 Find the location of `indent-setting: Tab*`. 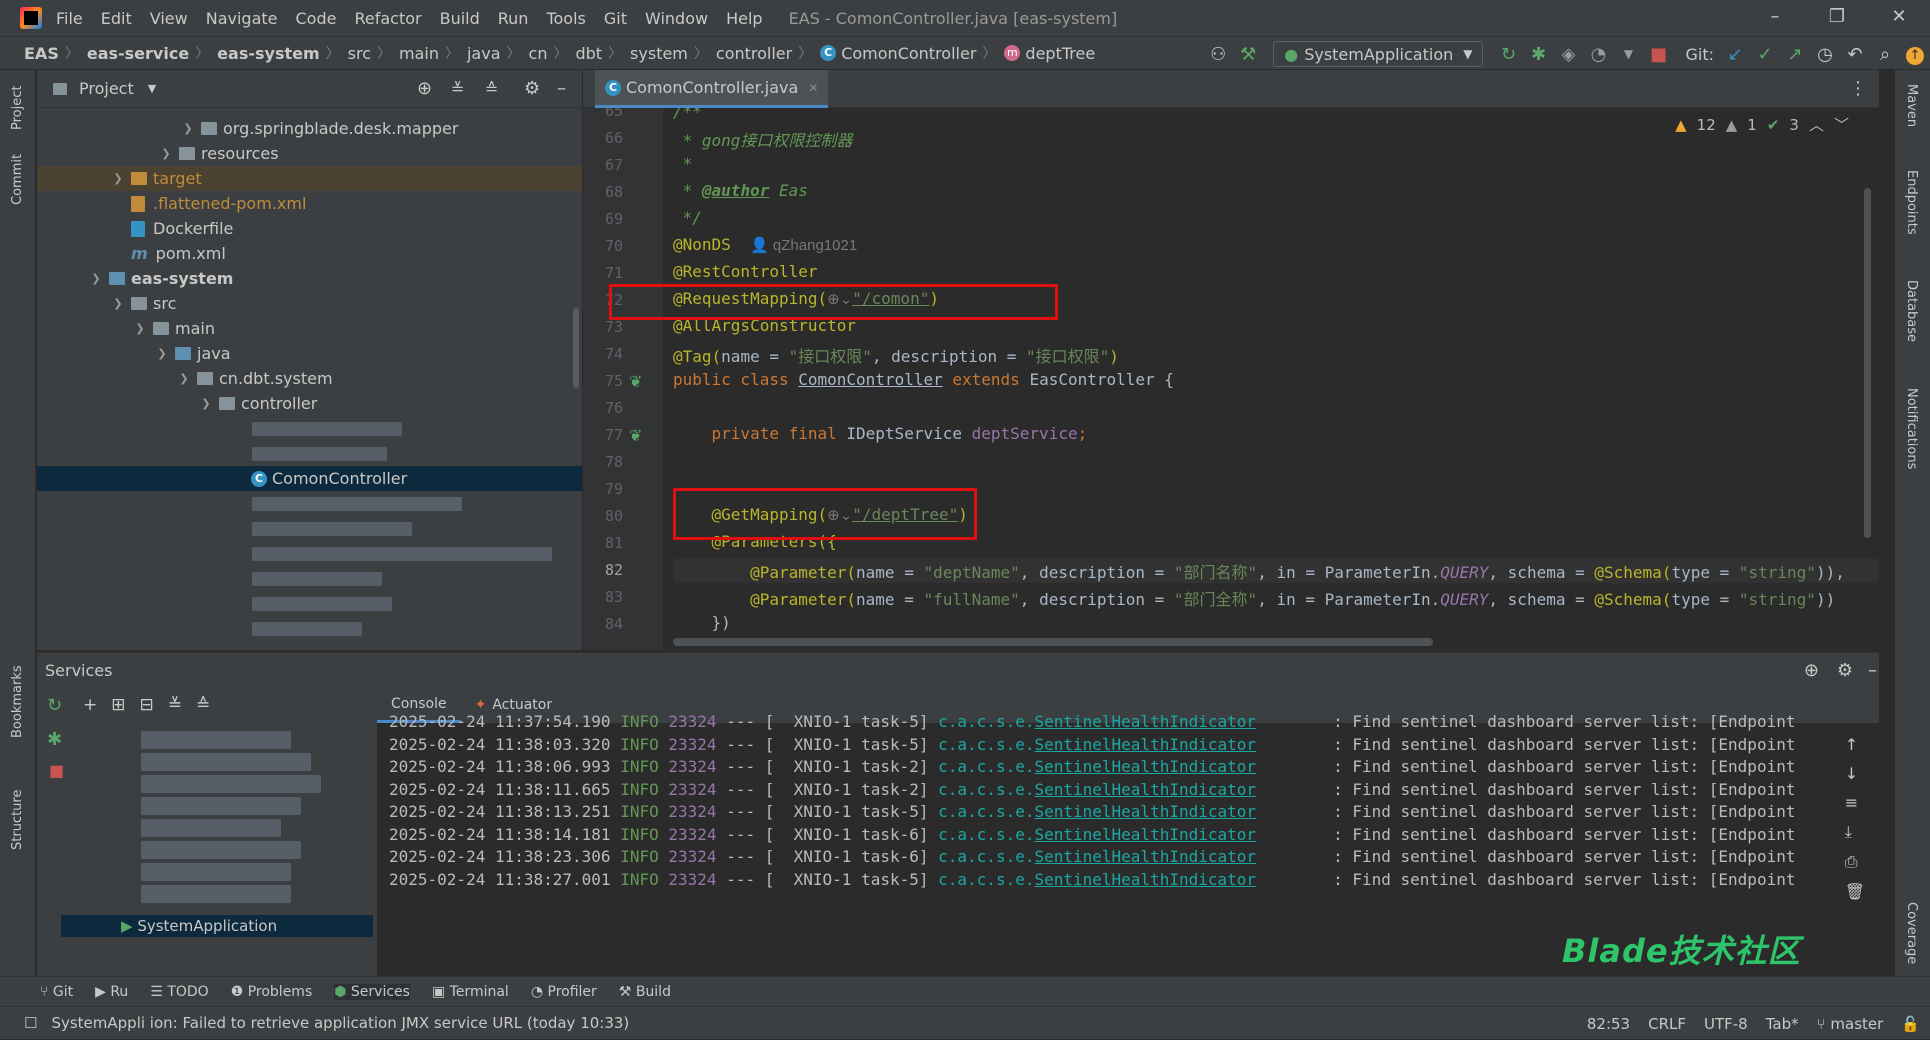

indent-setting: Tab* is located at coordinates (1782, 1024).